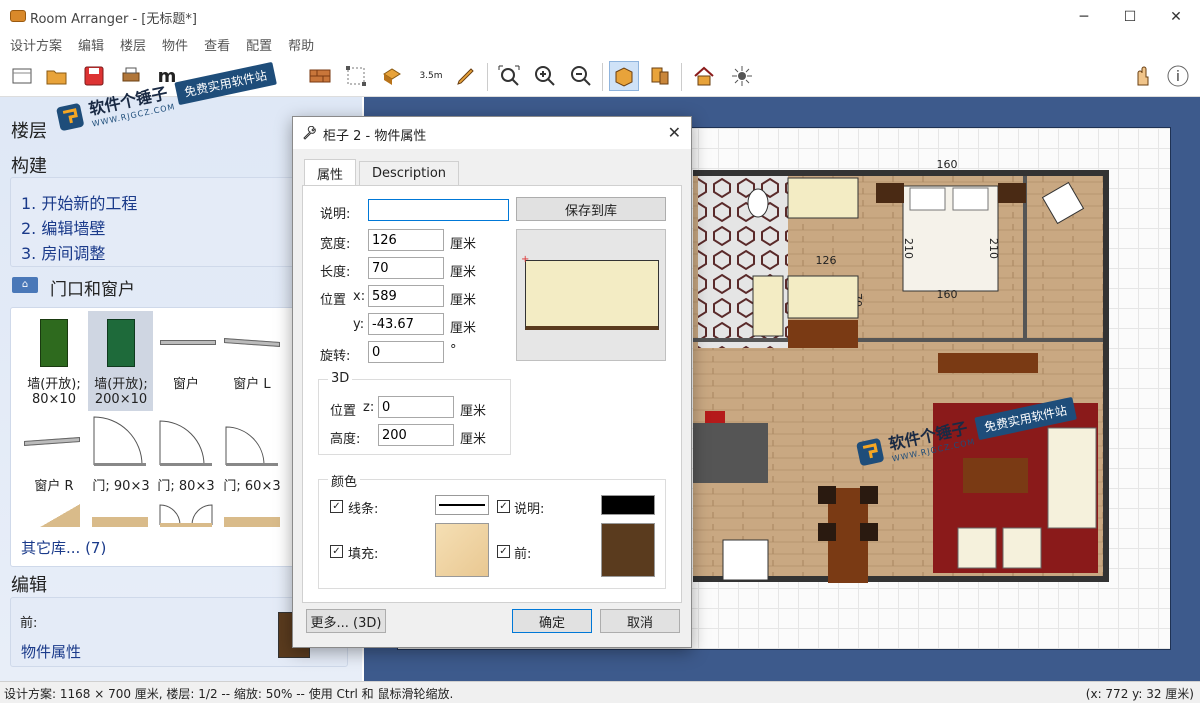 Image resolution: width=1200 pixels, height=703 pixels. I want to click on tab-properties: 属性, so click(330, 172).